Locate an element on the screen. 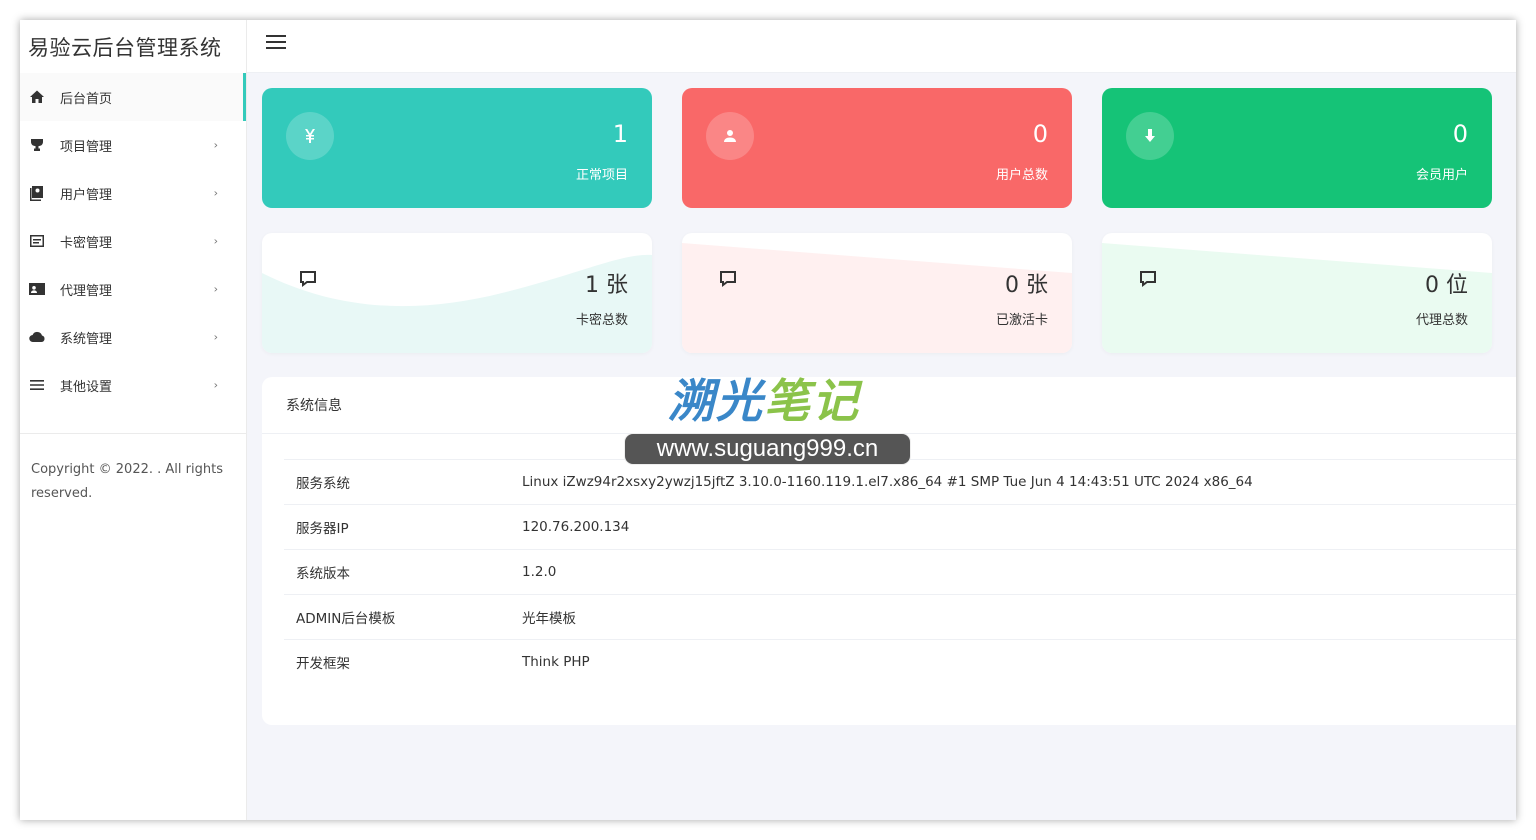 Image resolution: width=1536 pixels, height=840 pixels. stat-value: 0 位 is located at coordinates (1446, 285).